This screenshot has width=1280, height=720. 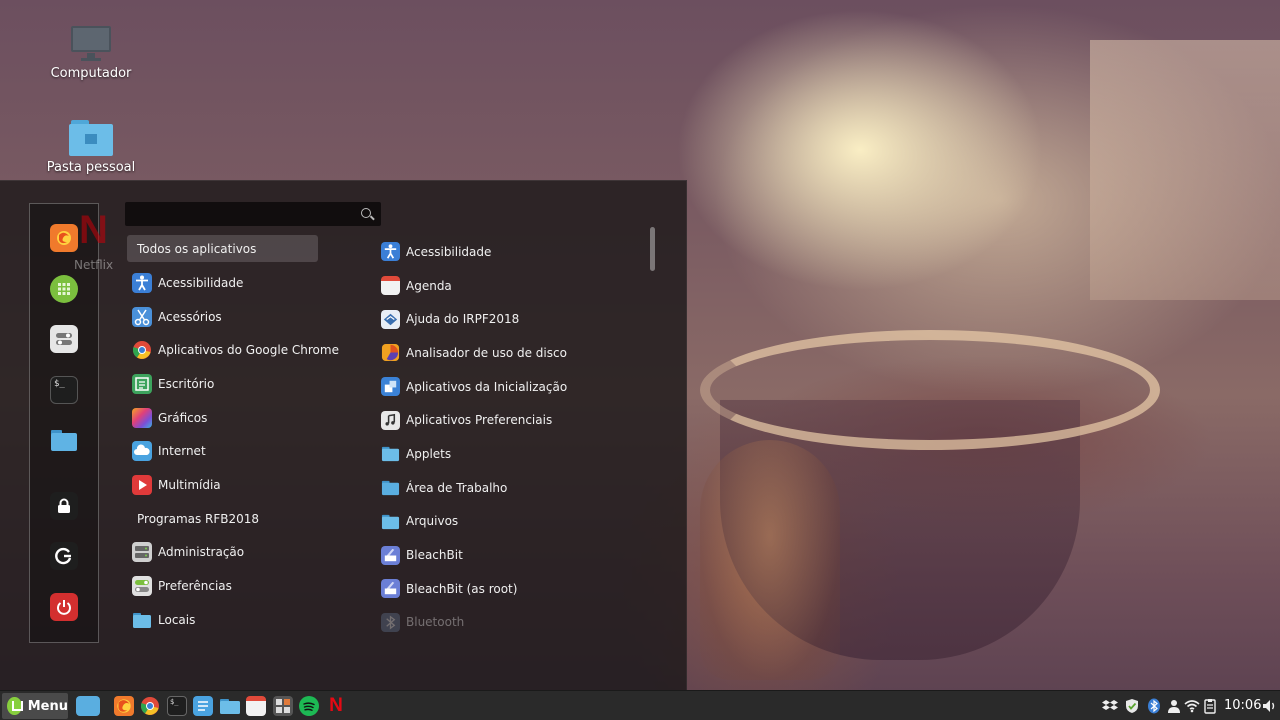 What do you see at coordinates (1192, 706) in the screenshot?
I see `wifi-icon` at bounding box center [1192, 706].